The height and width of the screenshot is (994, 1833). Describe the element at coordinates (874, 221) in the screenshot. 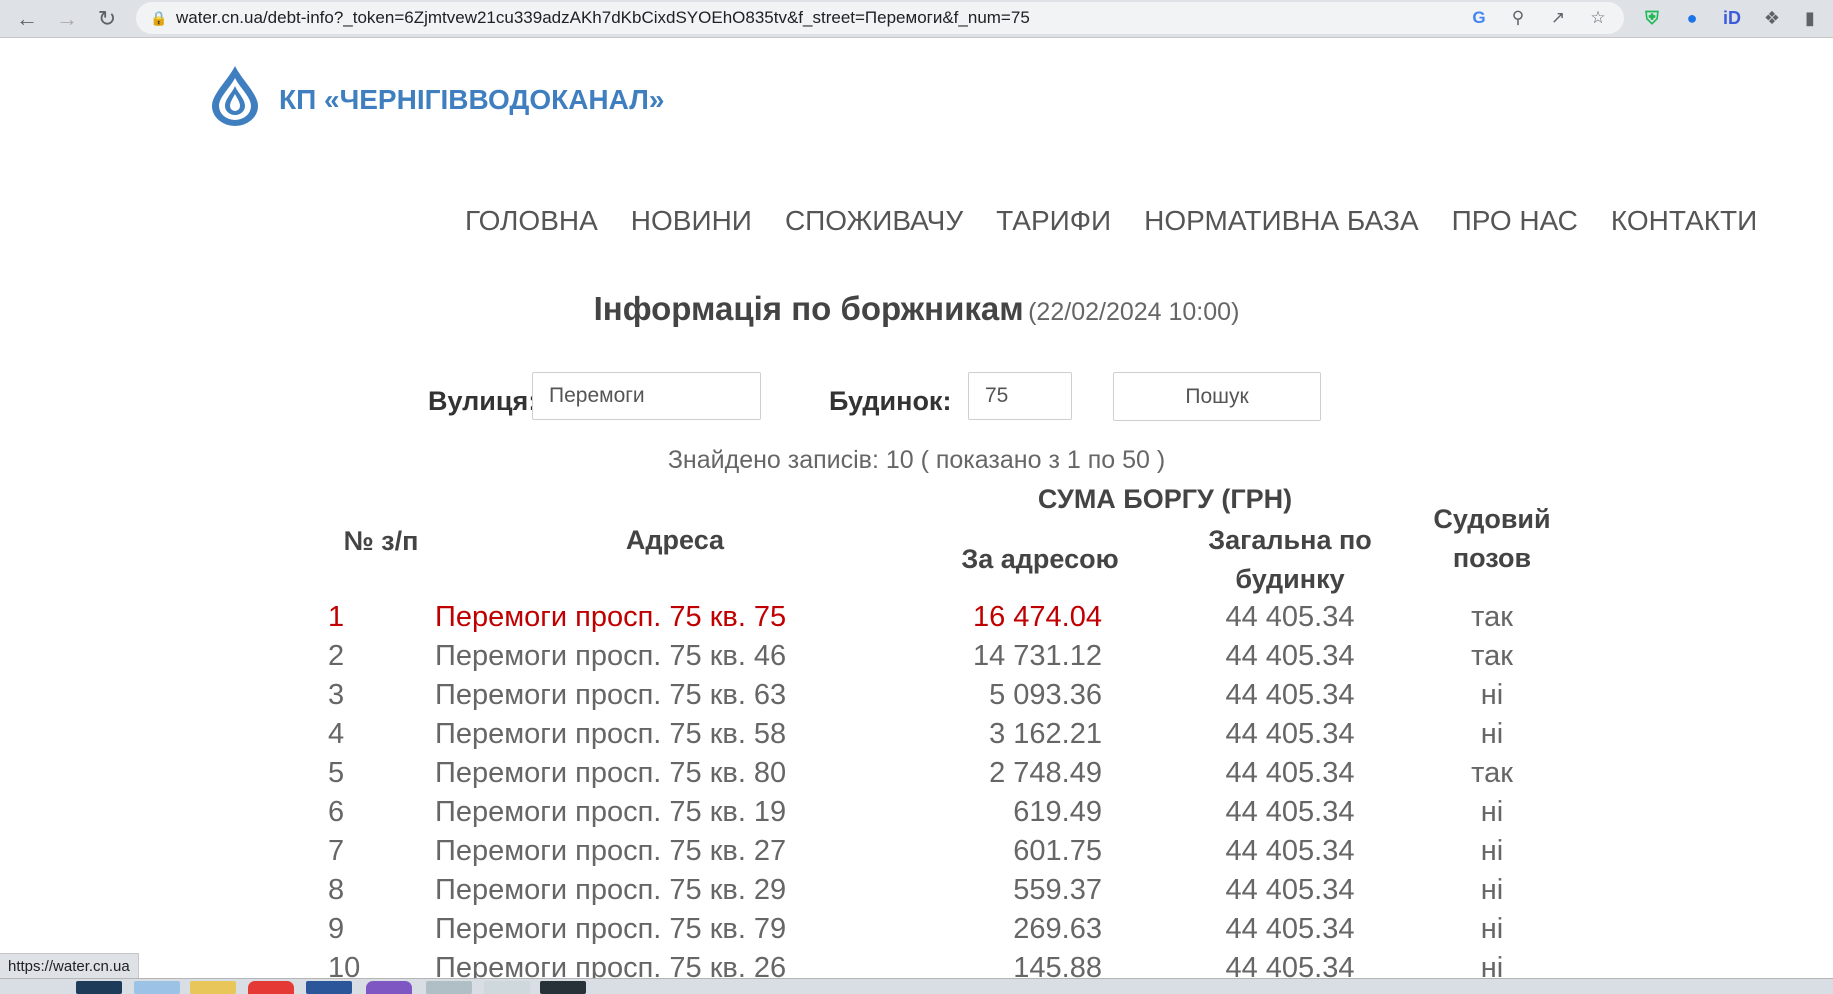

I see `nav-item-consumer: СПОЖИВАЧУ` at that location.